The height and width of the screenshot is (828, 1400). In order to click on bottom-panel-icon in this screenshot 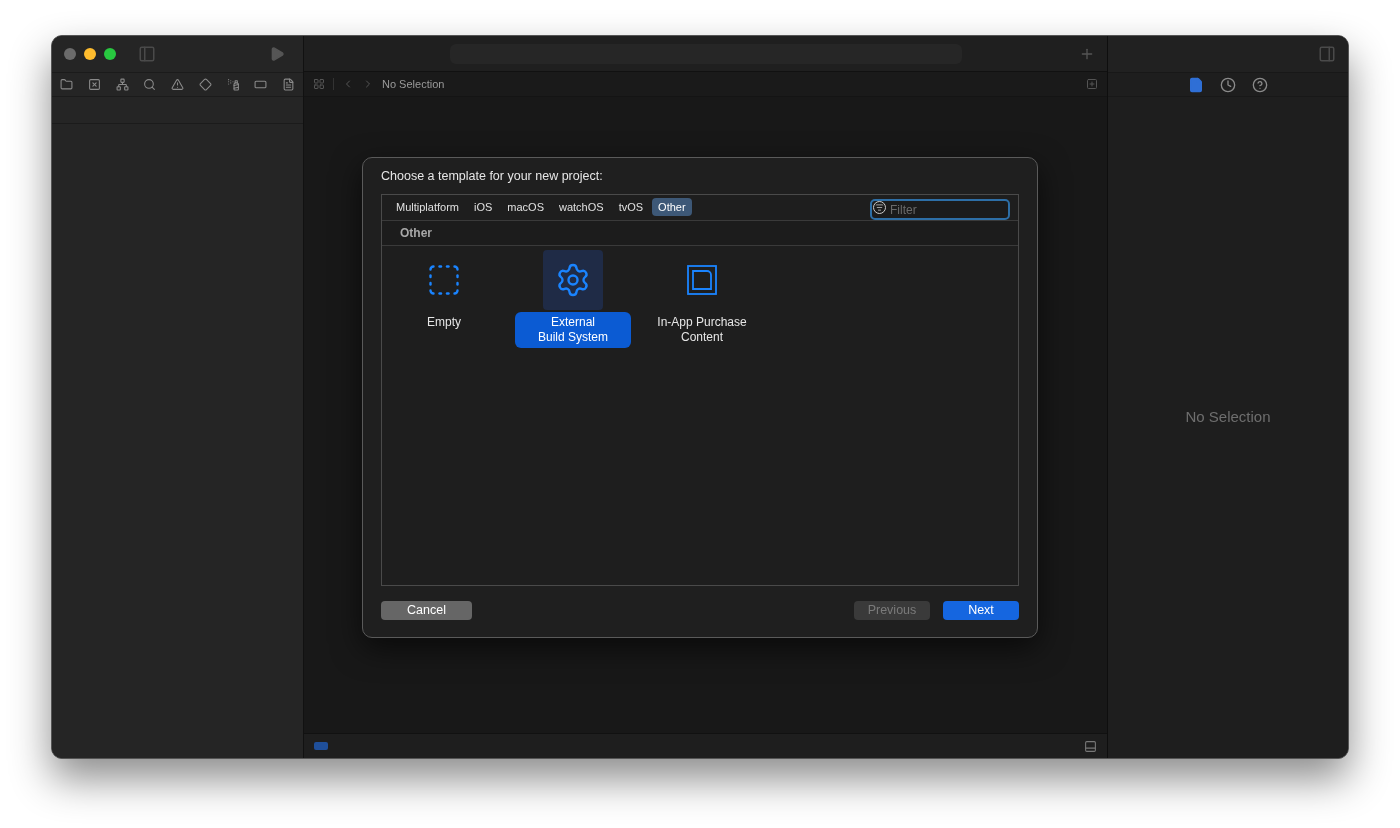, I will do `click(1090, 746)`.